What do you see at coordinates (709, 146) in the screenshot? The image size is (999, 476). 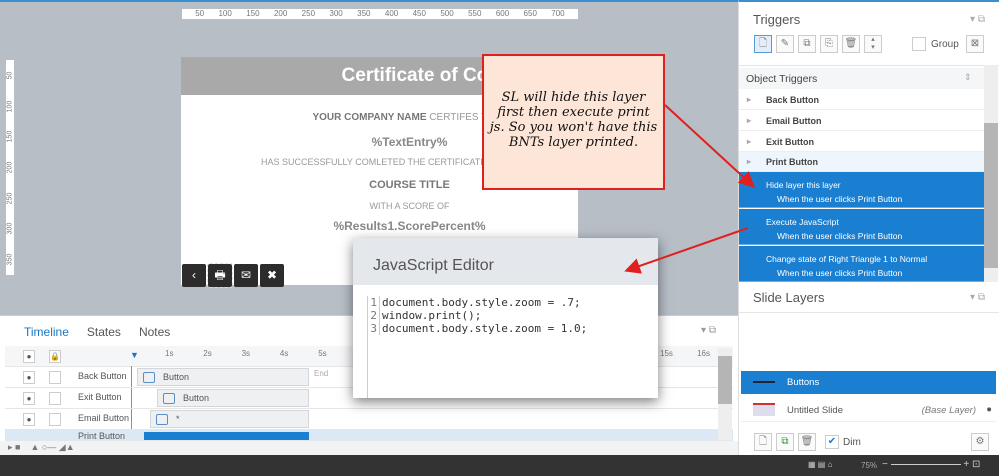 I see `arrow-to-hide-layer` at bounding box center [709, 146].